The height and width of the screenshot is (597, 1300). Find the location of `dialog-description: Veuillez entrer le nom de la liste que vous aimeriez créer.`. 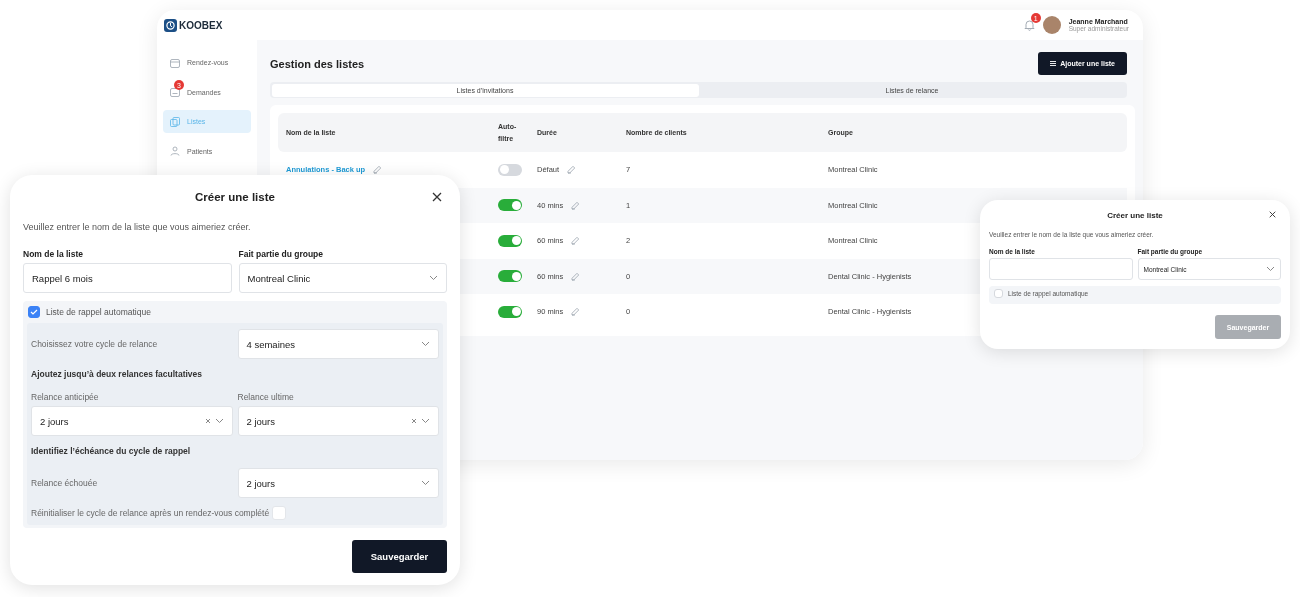

dialog-description: Veuillez entrer le nom de la liste que vous aimeriez créer. is located at coordinates (137, 227).